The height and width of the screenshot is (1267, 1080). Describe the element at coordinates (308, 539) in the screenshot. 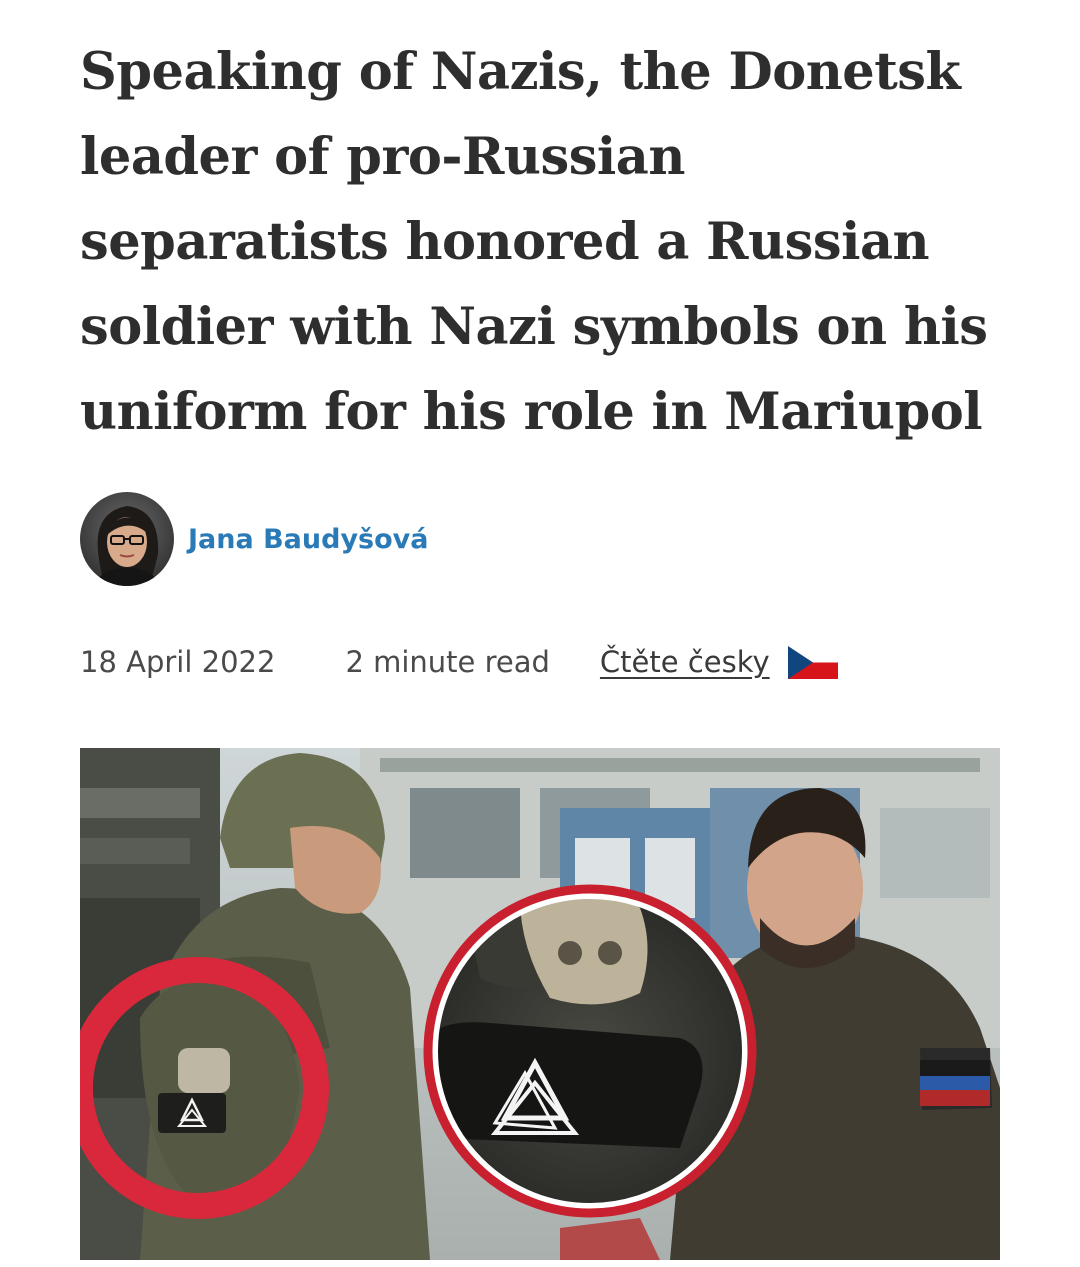

I see `author-name-link: Jana Baudyšová` at that location.